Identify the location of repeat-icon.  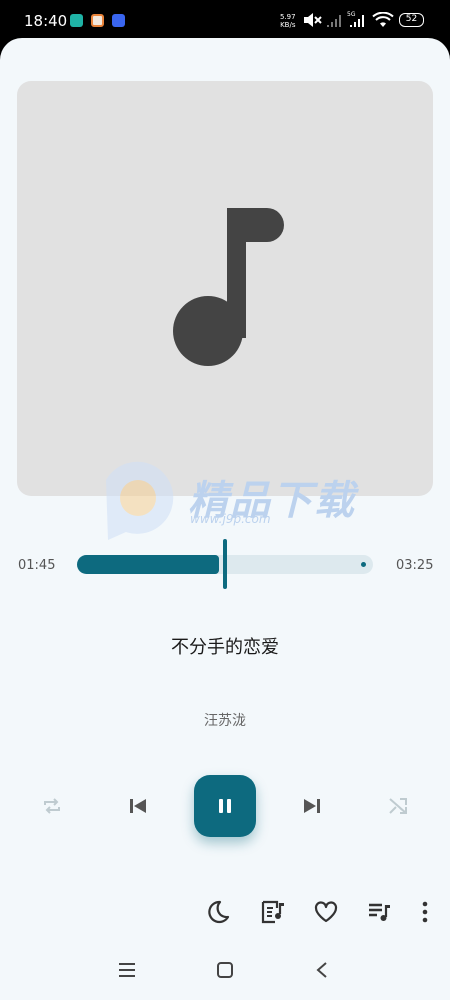
(52, 806).